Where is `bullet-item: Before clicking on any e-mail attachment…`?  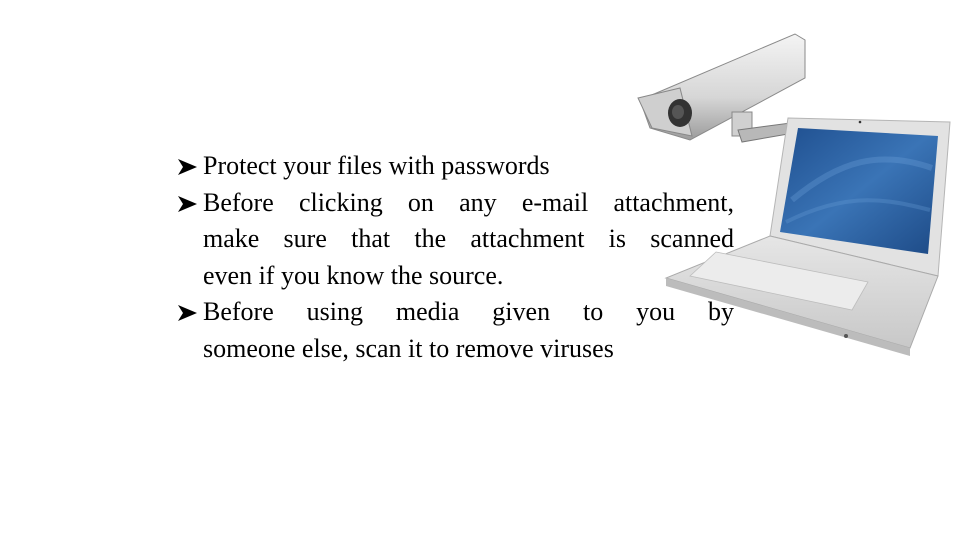 bullet-item: Before clicking on any e-mail attachment… is located at coordinates (455, 240).